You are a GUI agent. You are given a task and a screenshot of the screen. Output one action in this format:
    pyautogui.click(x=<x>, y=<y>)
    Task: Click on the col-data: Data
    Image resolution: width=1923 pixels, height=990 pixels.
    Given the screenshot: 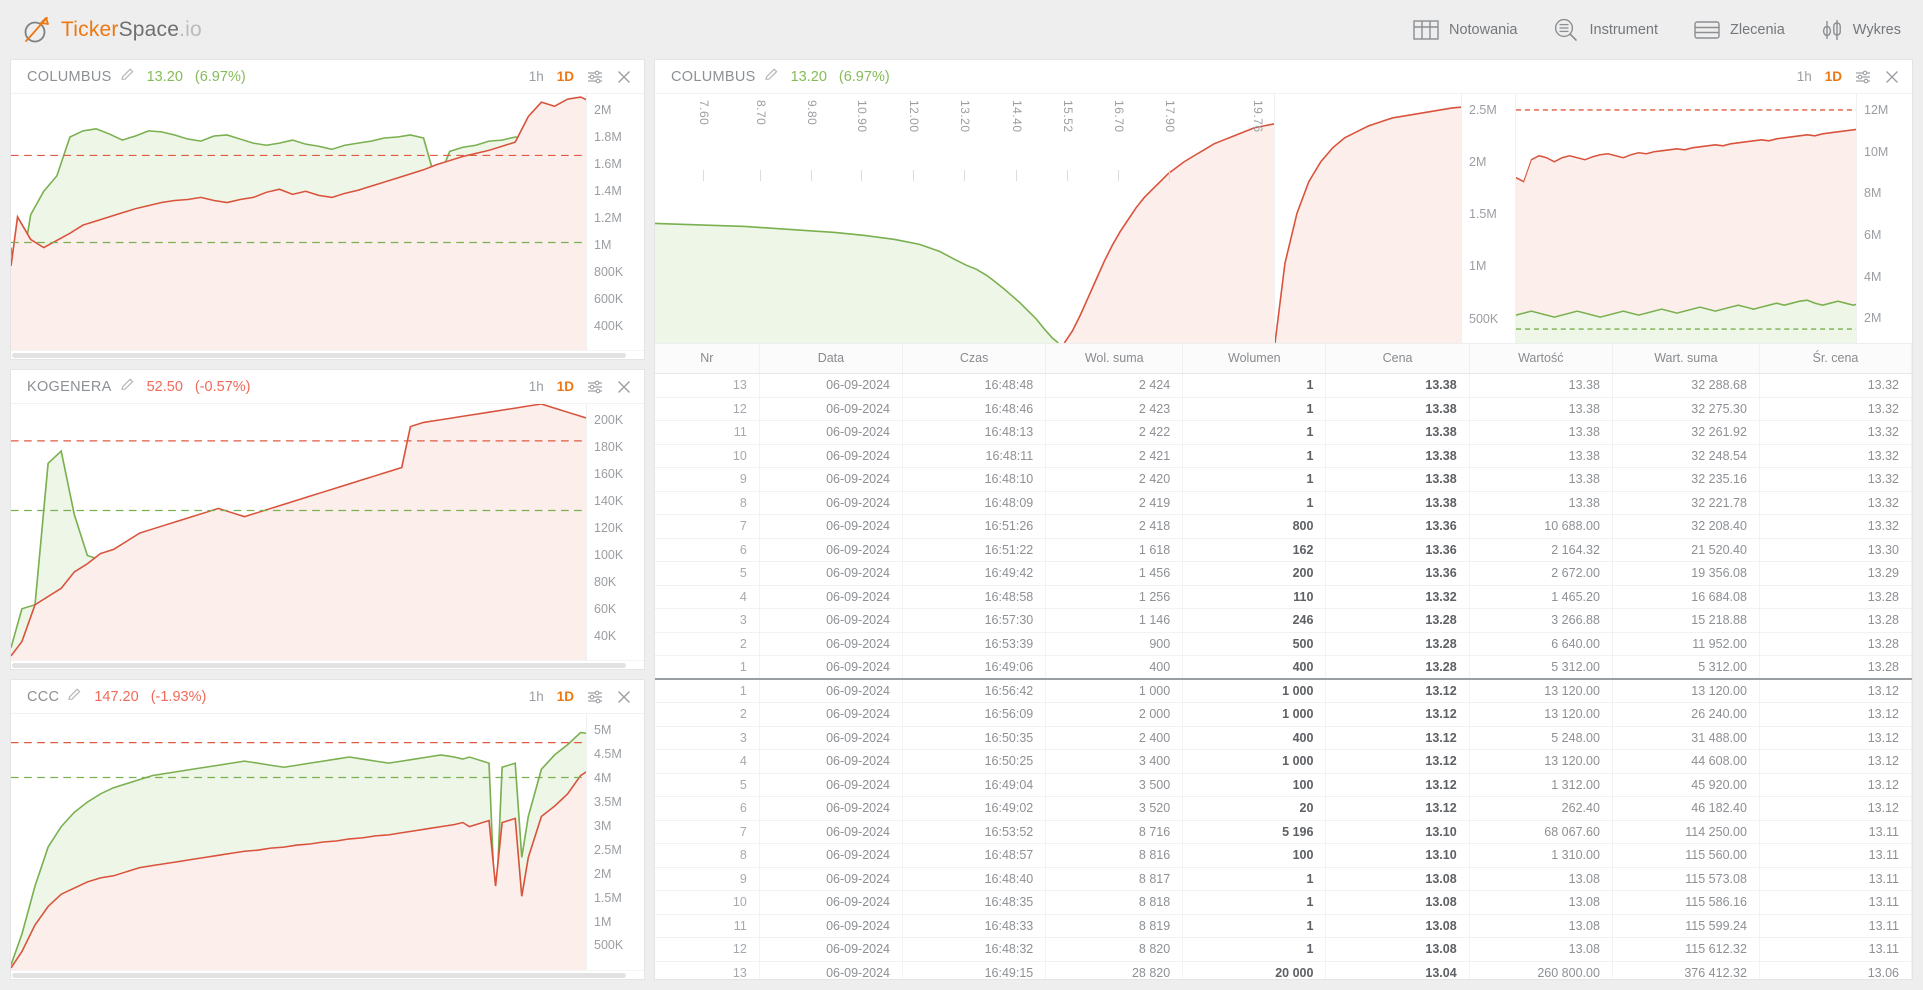 What is the action you would take?
    pyautogui.click(x=831, y=359)
    